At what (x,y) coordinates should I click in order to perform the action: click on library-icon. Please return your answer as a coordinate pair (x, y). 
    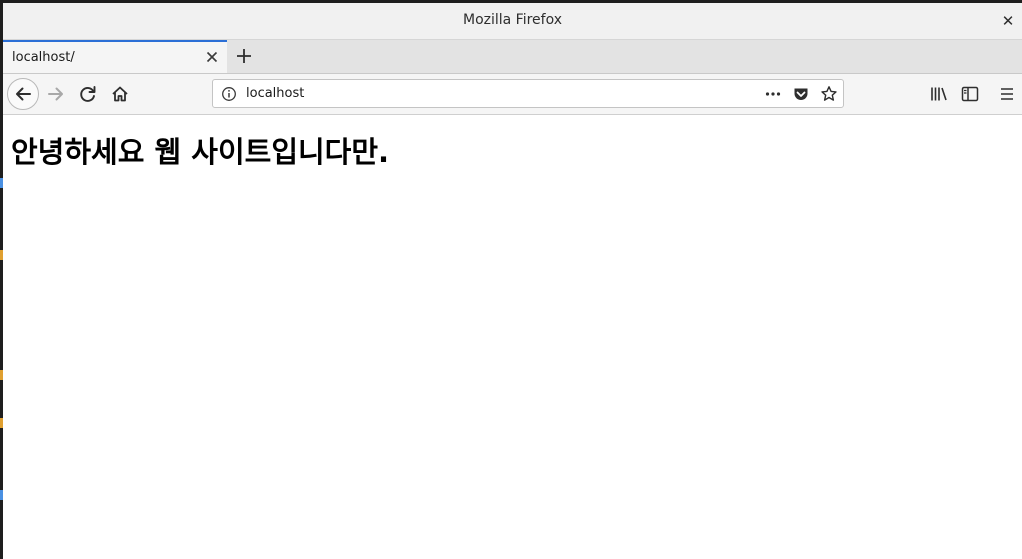
    Looking at the image, I should click on (939, 94).